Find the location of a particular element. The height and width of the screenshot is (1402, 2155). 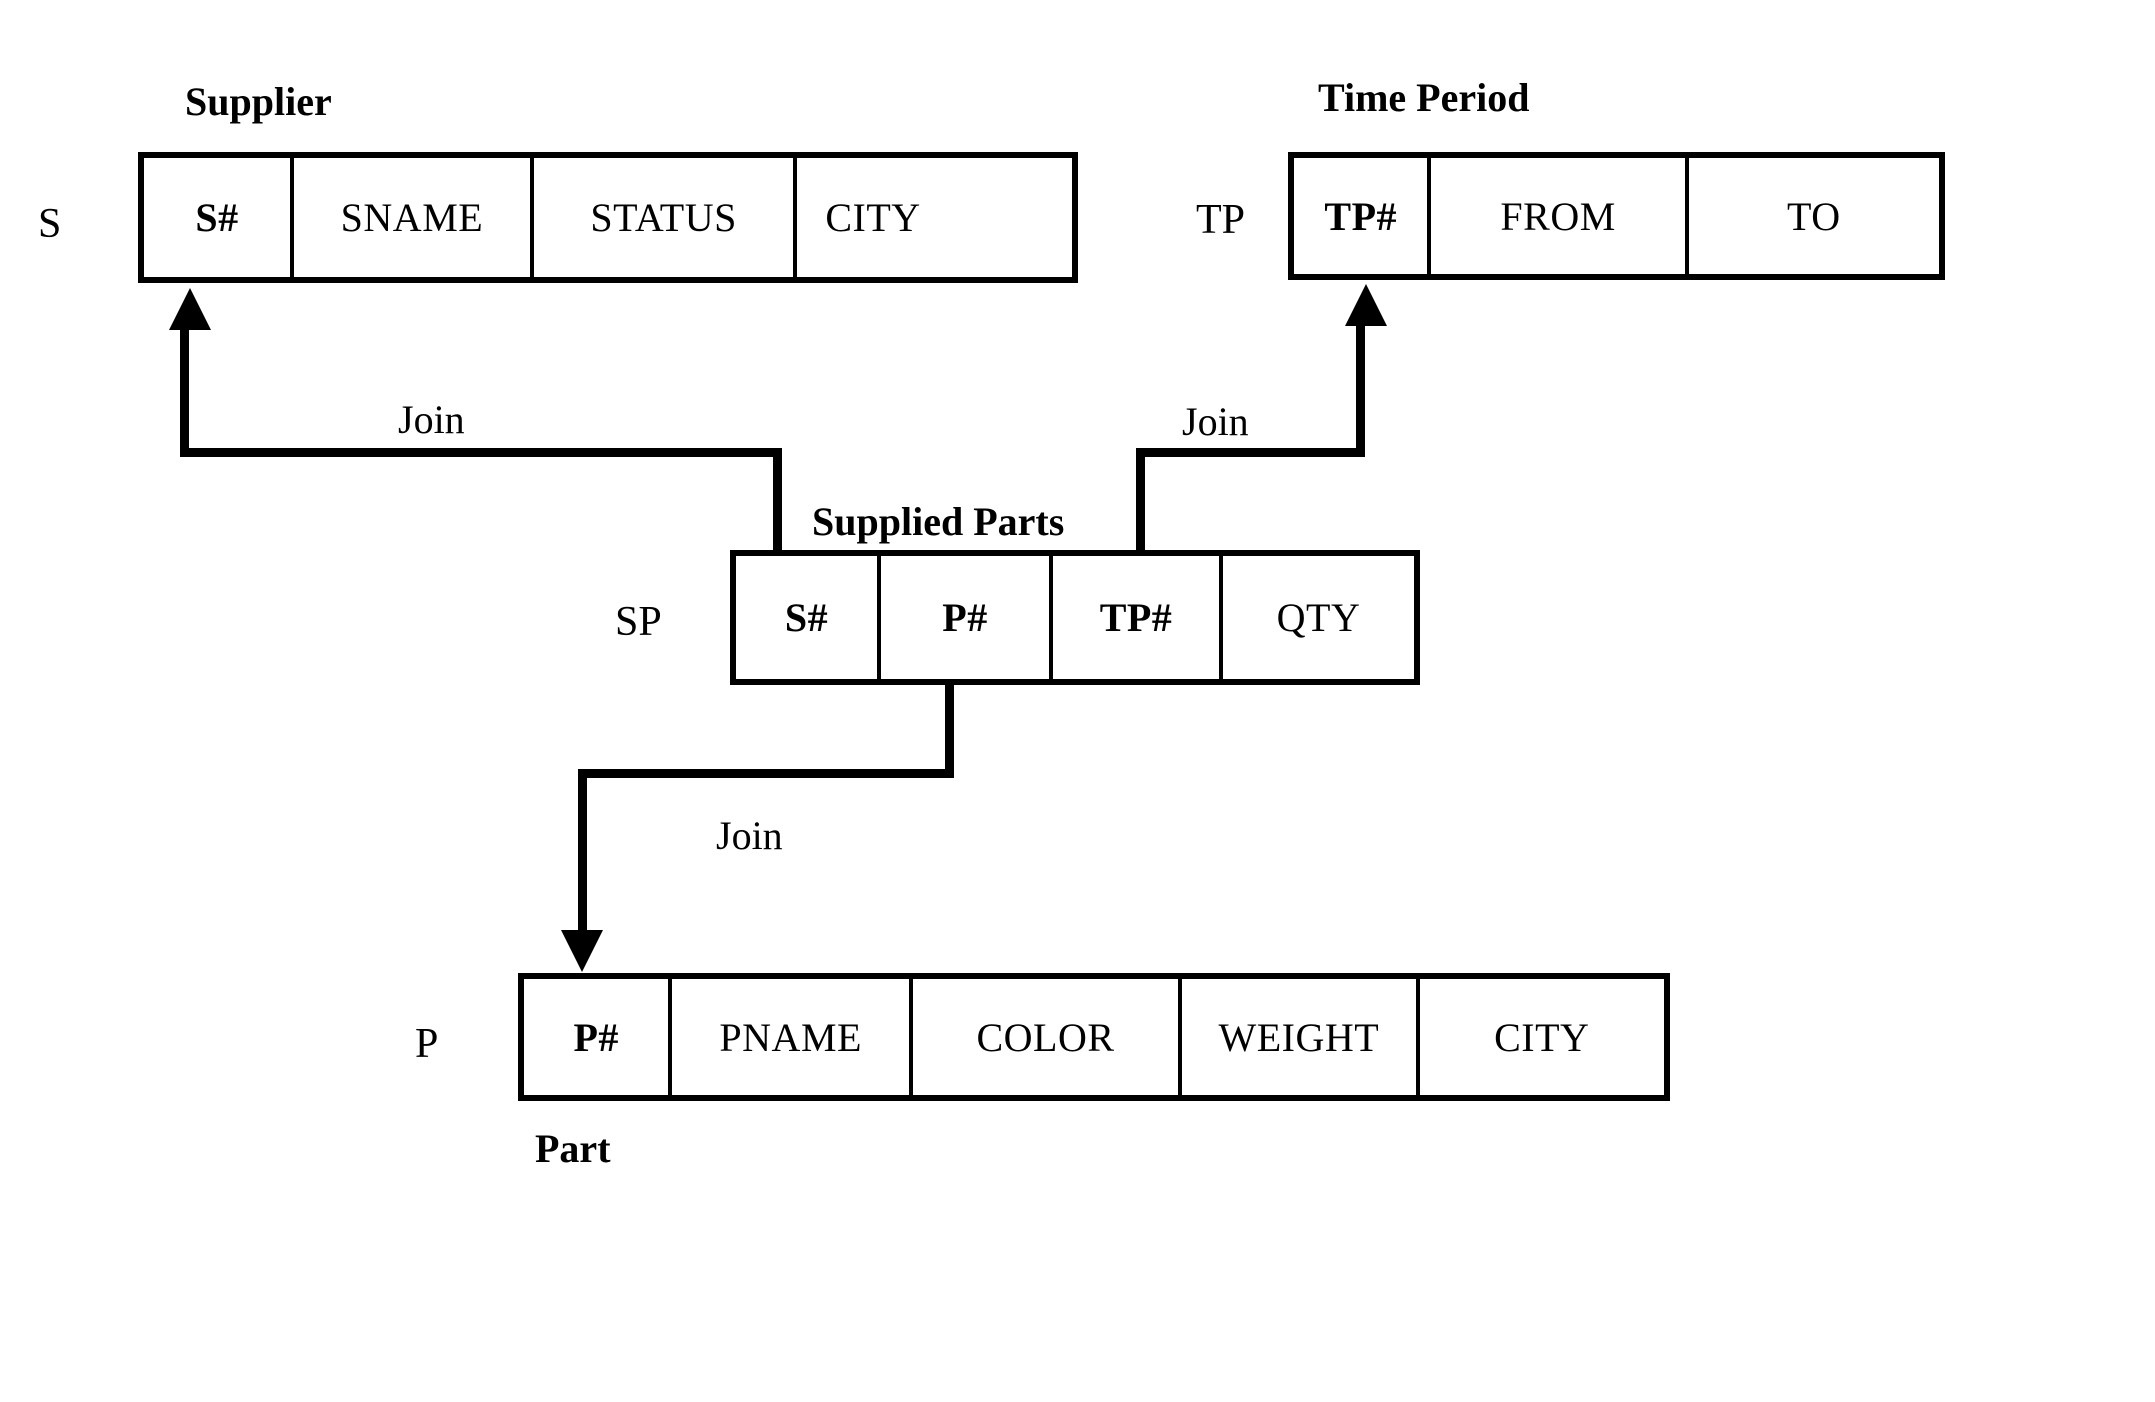

supplier-column-sname: SNAME is located at coordinates (414, 217).